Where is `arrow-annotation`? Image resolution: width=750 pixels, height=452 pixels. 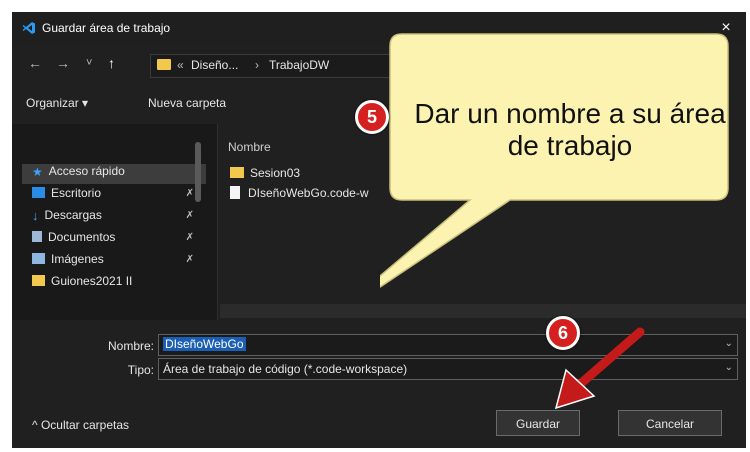
arrow-annotation is located at coordinates (599, 368).